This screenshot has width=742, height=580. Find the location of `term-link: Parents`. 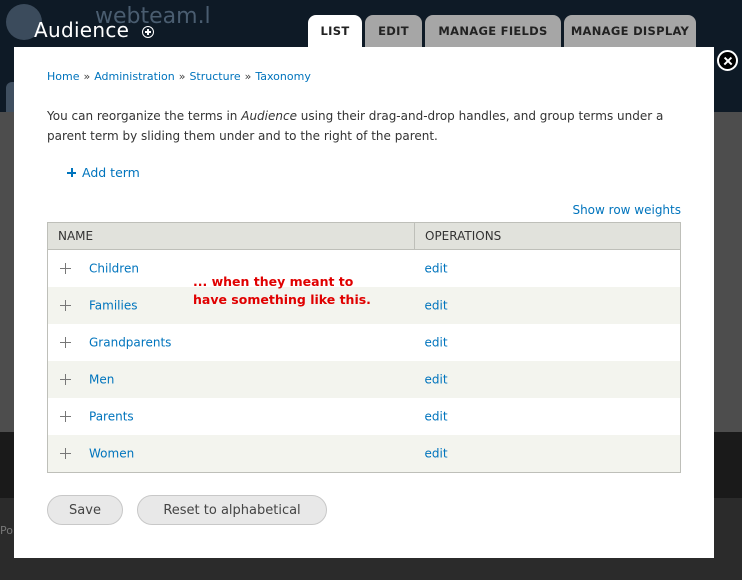

term-link: Parents is located at coordinates (111, 417).